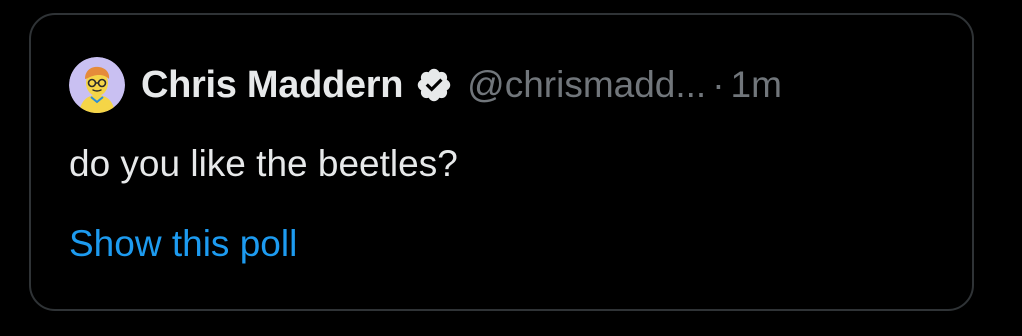 This screenshot has height=336, width=1022. What do you see at coordinates (434, 85) in the screenshot?
I see `verified-badge-icon` at bounding box center [434, 85].